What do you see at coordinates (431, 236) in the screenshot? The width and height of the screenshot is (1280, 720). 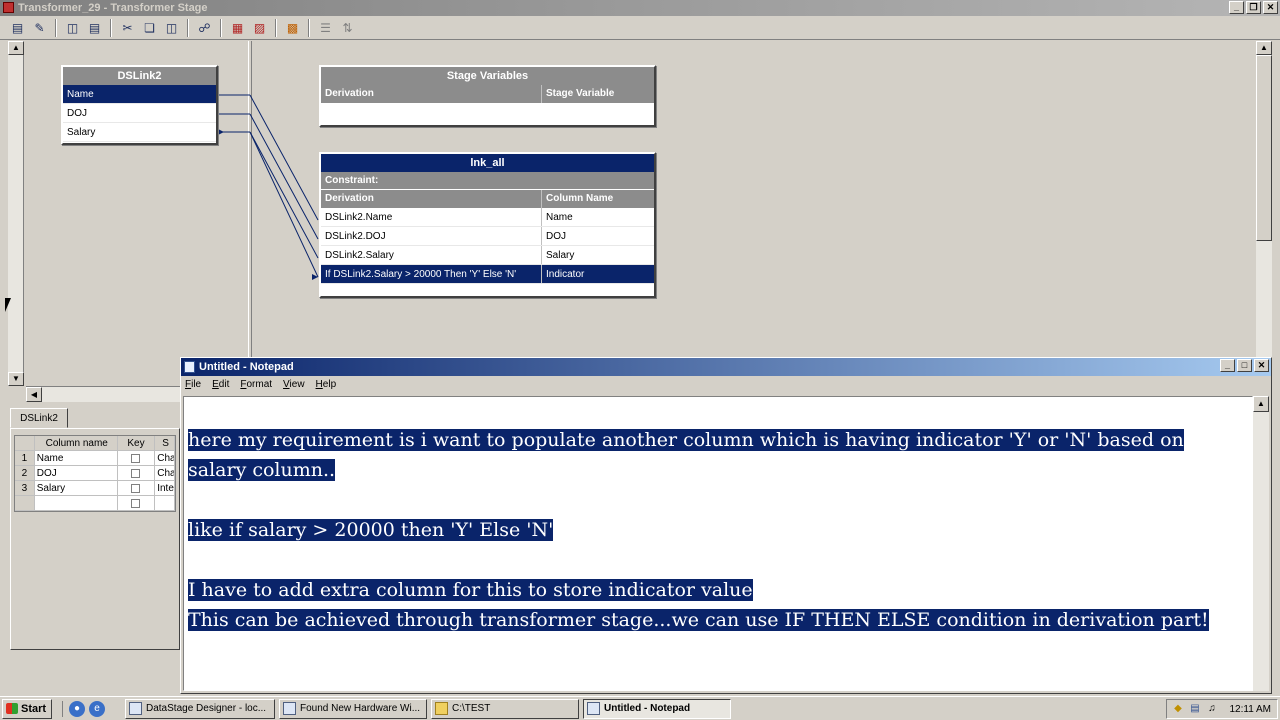 I see `derivation-cell: DSLink2.DOJ` at bounding box center [431, 236].